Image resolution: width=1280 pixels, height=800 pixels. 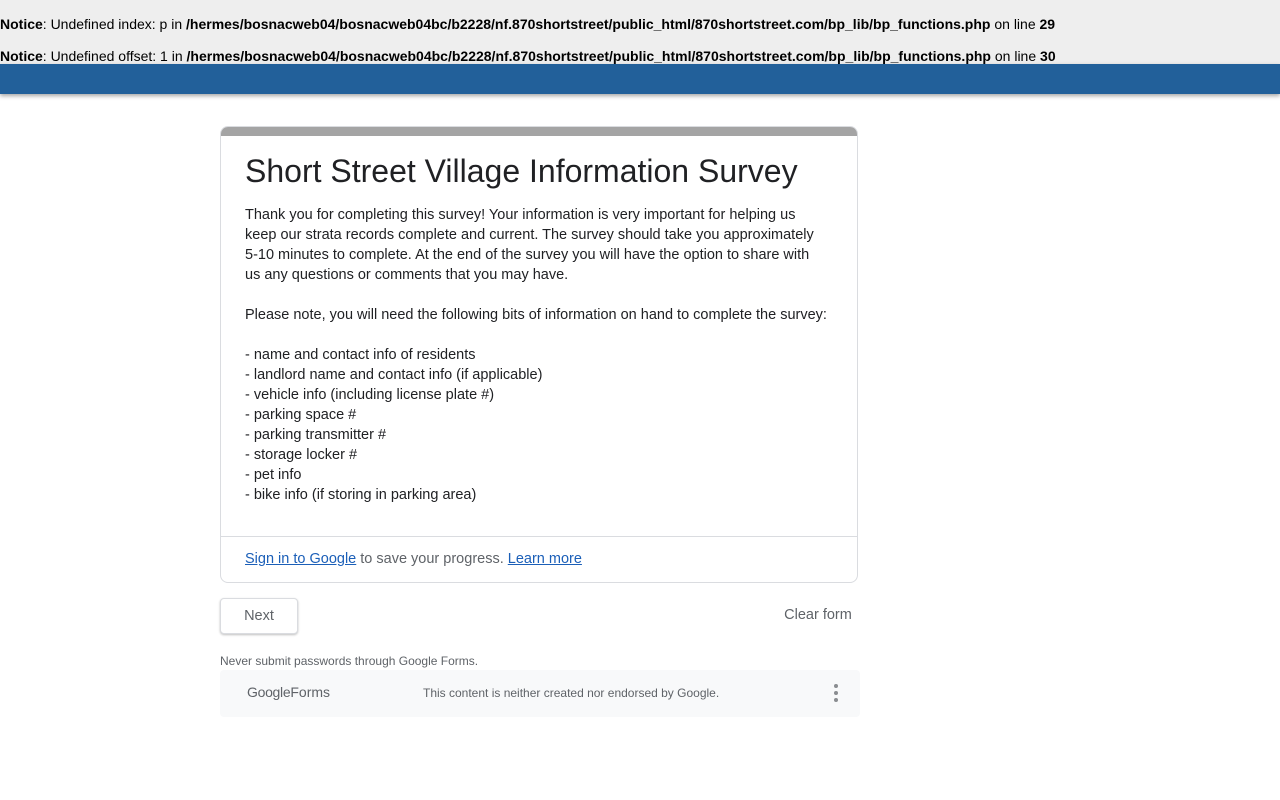 I want to click on required-item: - pet info, so click(x=273, y=475).